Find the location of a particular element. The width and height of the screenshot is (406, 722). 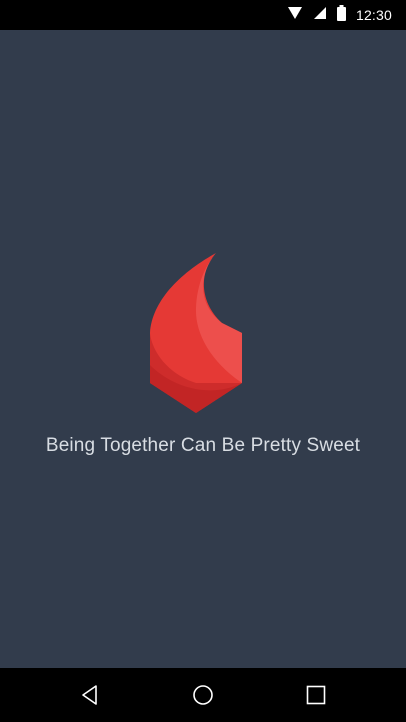

back-button is located at coordinates (90, 695).